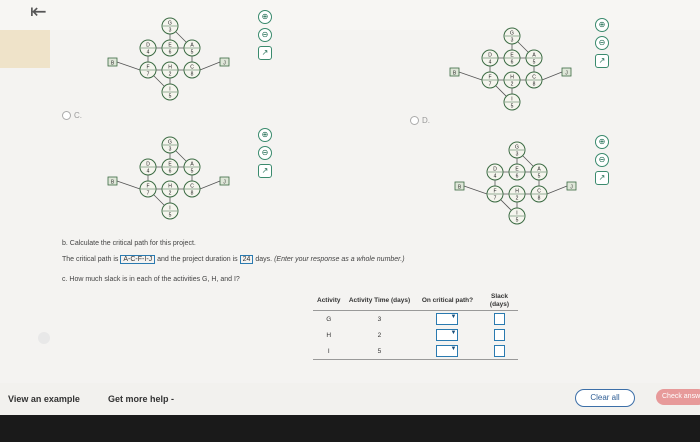 The image size is (700, 442). What do you see at coordinates (515, 183) in the screenshot?
I see `network-diagram-d: B JG3D4E6A5F7H2C8I5` at bounding box center [515, 183].